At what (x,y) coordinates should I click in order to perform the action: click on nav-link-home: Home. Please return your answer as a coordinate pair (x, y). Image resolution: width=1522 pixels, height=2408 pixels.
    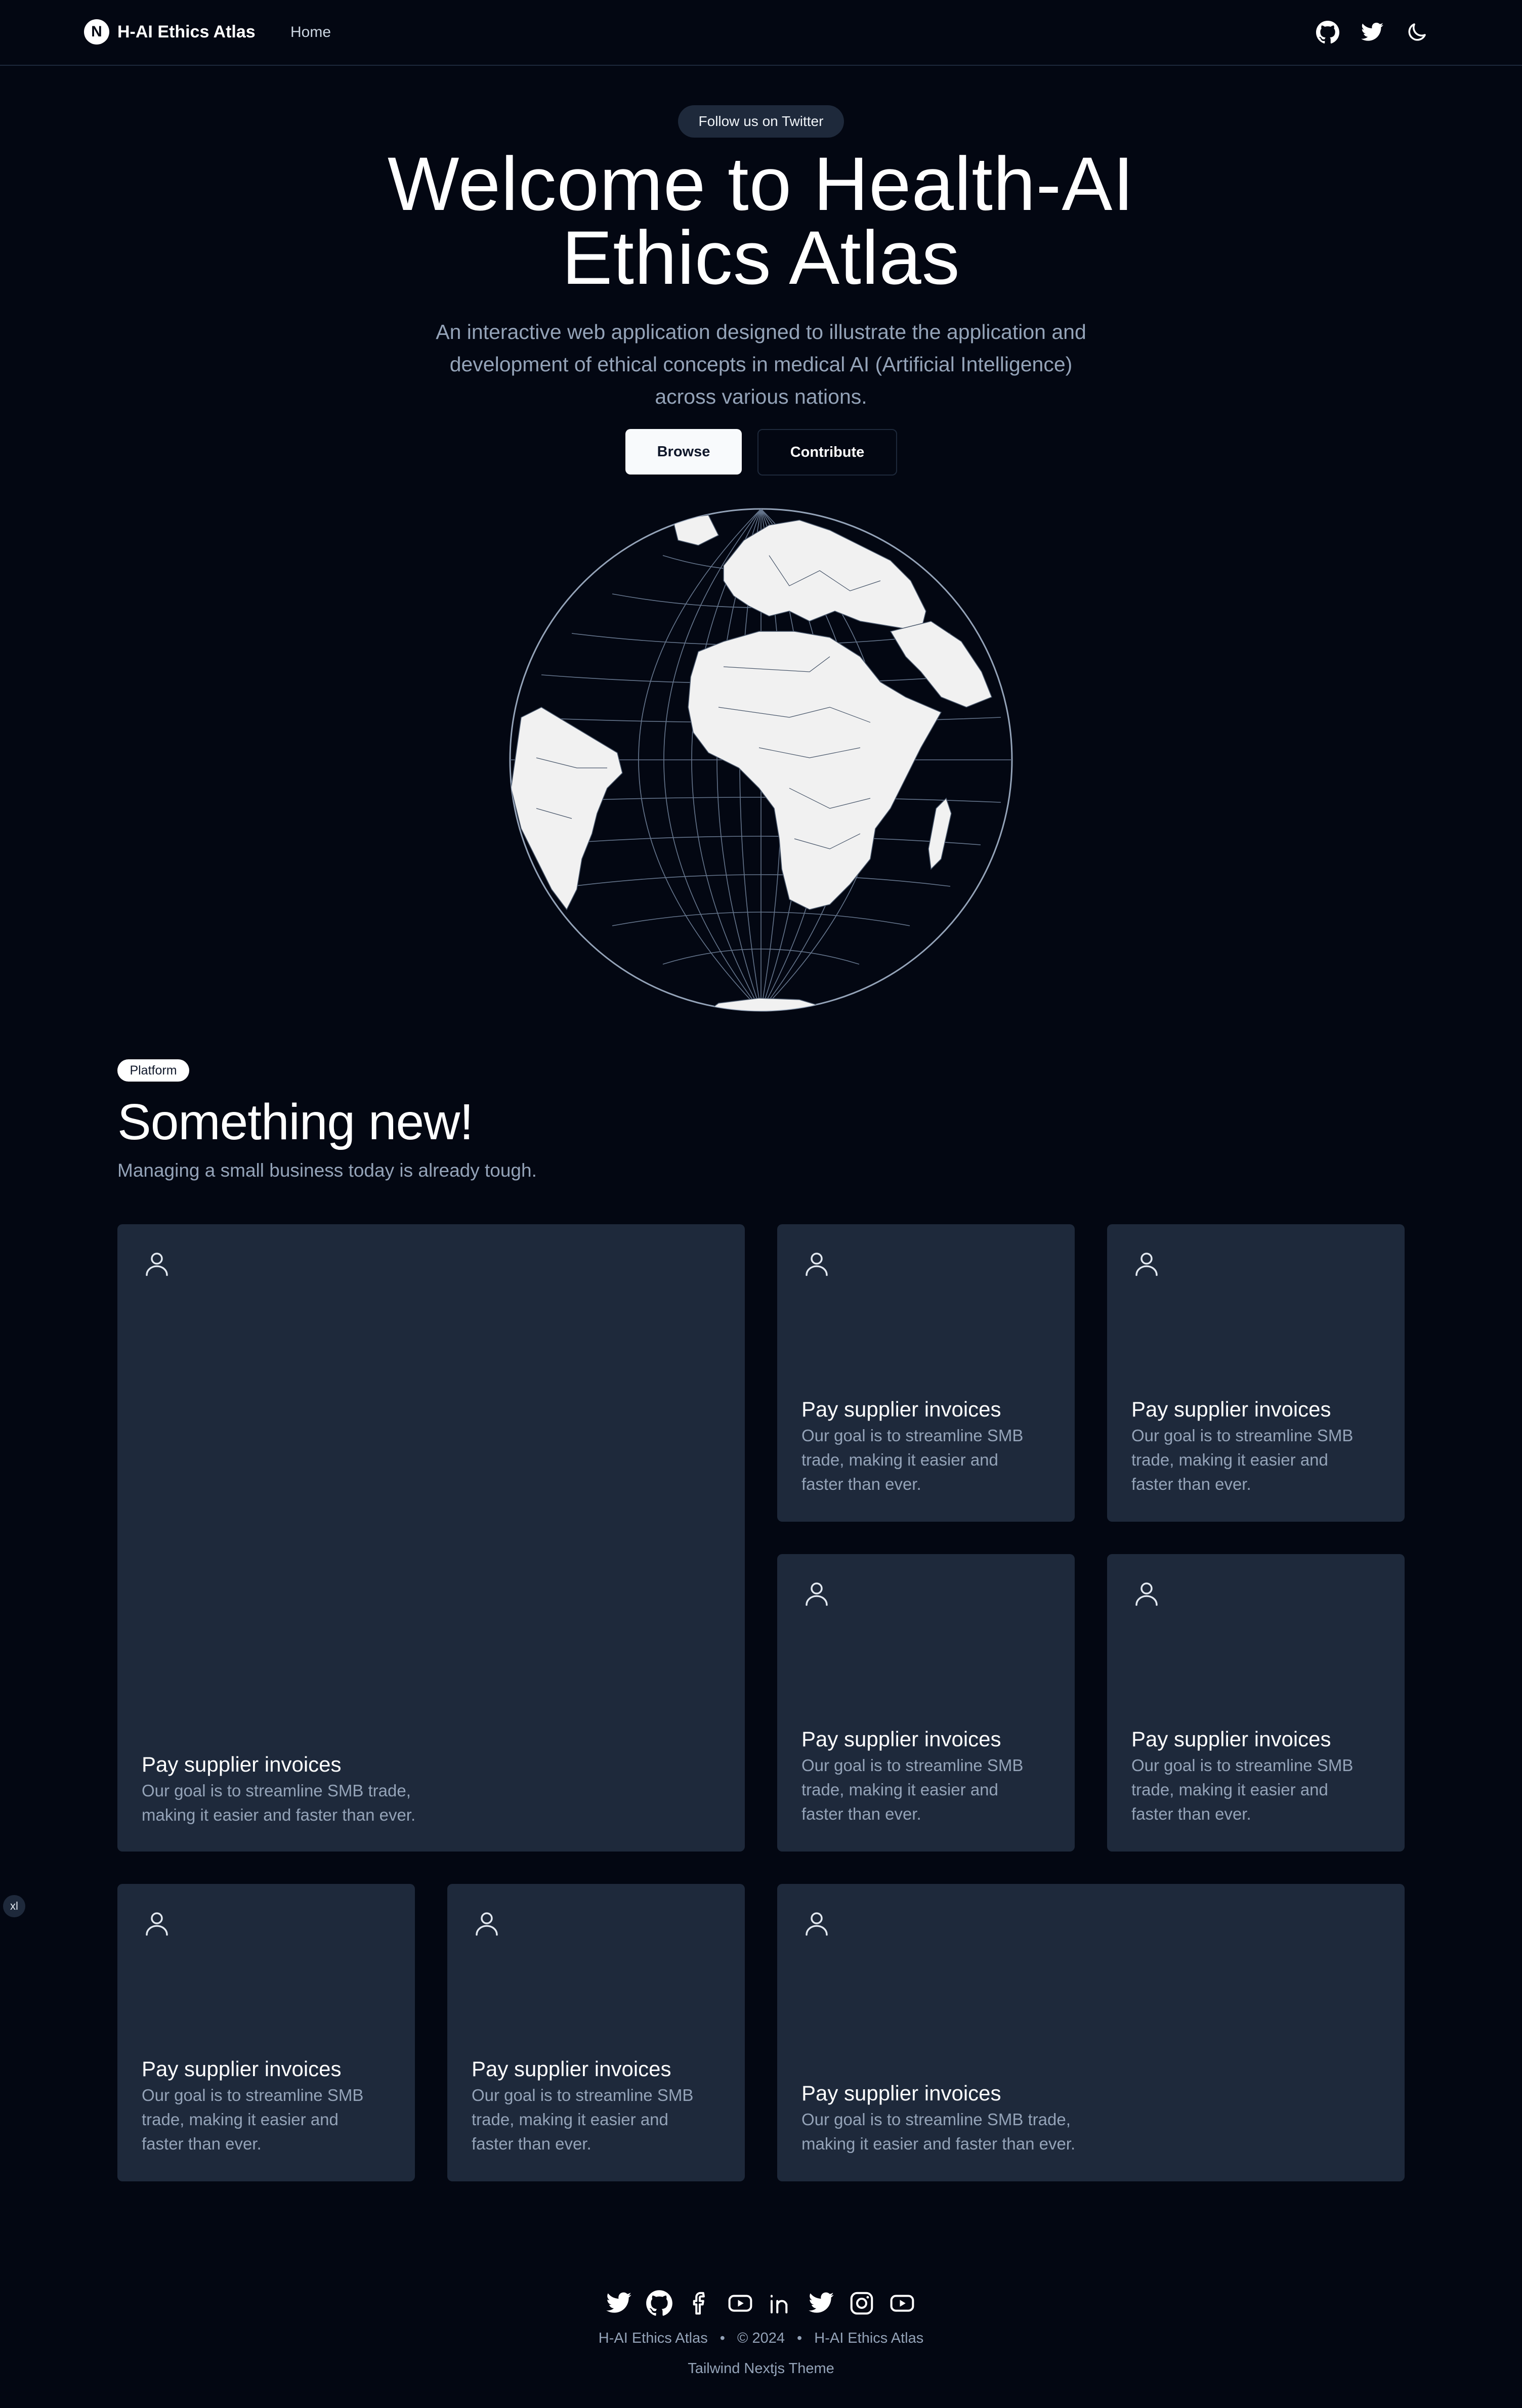
    Looking at the image, I should click on (310, 32).